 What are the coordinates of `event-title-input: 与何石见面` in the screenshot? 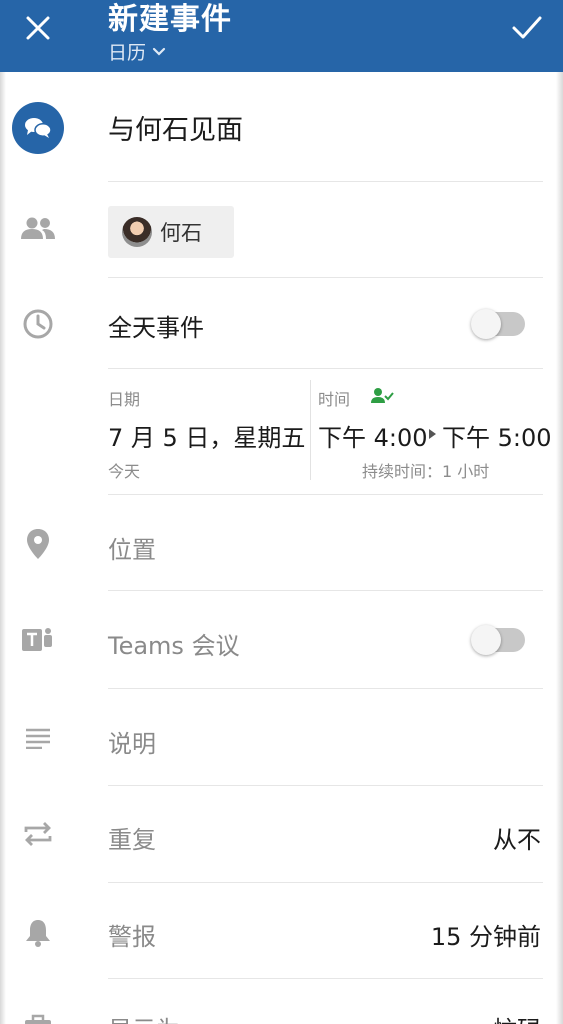 It's located at (175, 127).